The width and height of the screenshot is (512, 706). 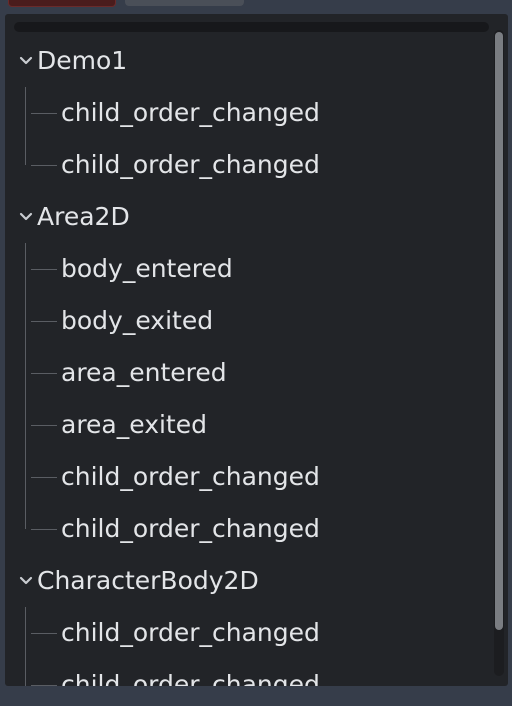 I want to click on tree-item-signal: body_entered, so click(x=248, y=269).